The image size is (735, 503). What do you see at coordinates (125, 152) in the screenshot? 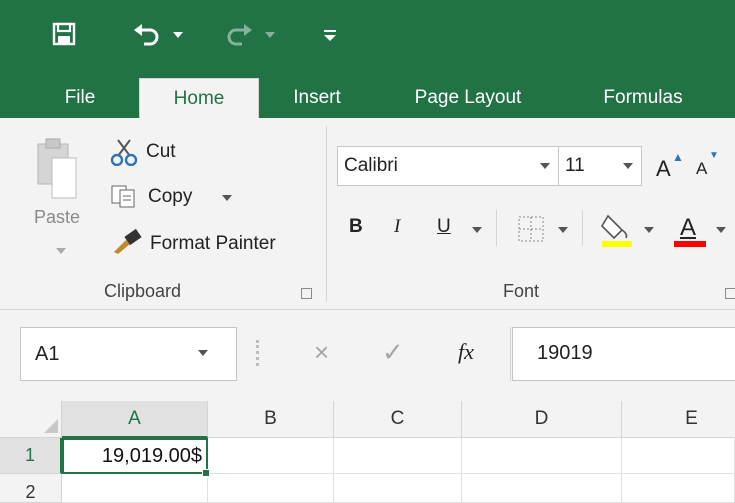
I see `cut-icon` at bounding box center [125, 152].